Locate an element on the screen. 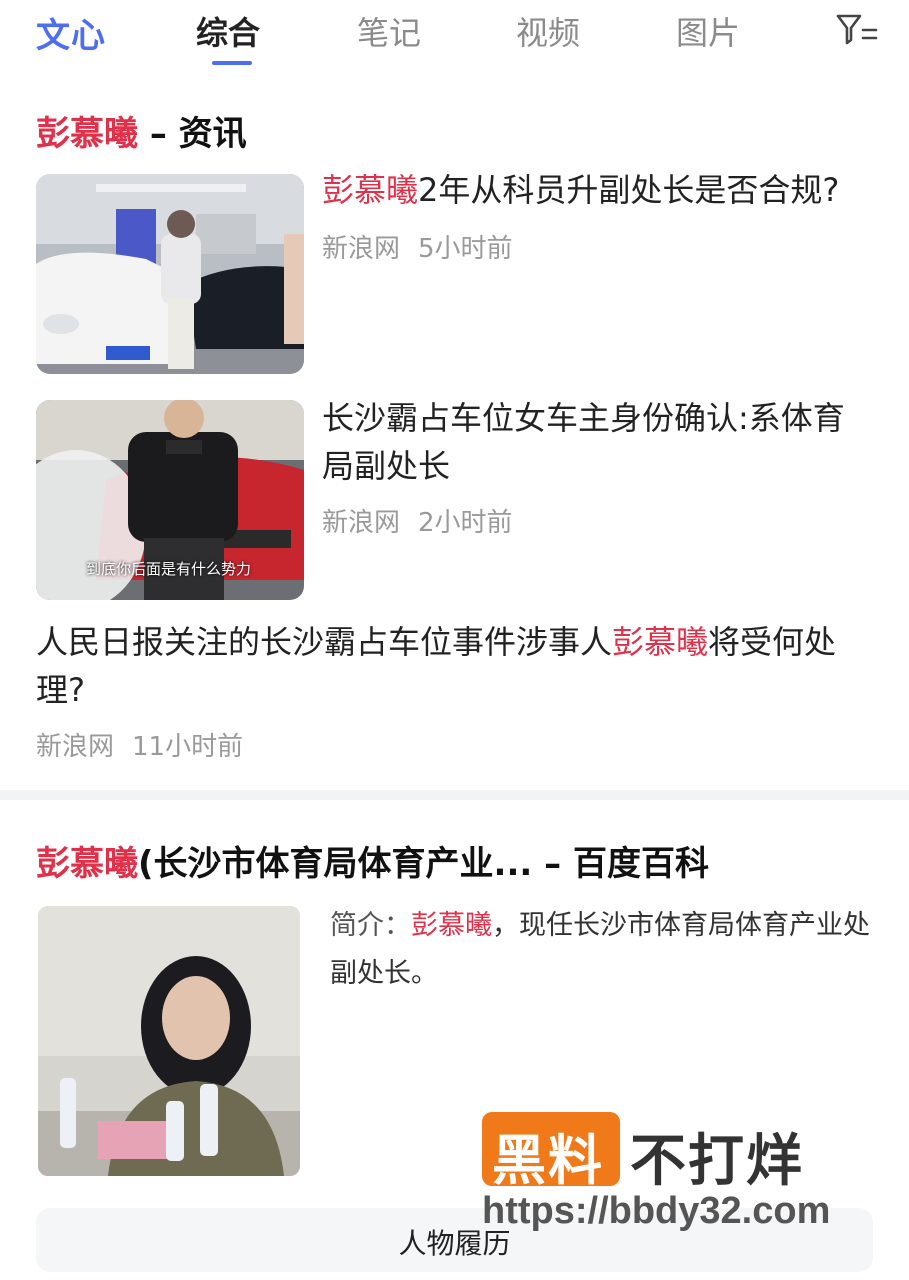  video-caption: 到底你后面是有什么势力 is located at coordinates (169, 569).